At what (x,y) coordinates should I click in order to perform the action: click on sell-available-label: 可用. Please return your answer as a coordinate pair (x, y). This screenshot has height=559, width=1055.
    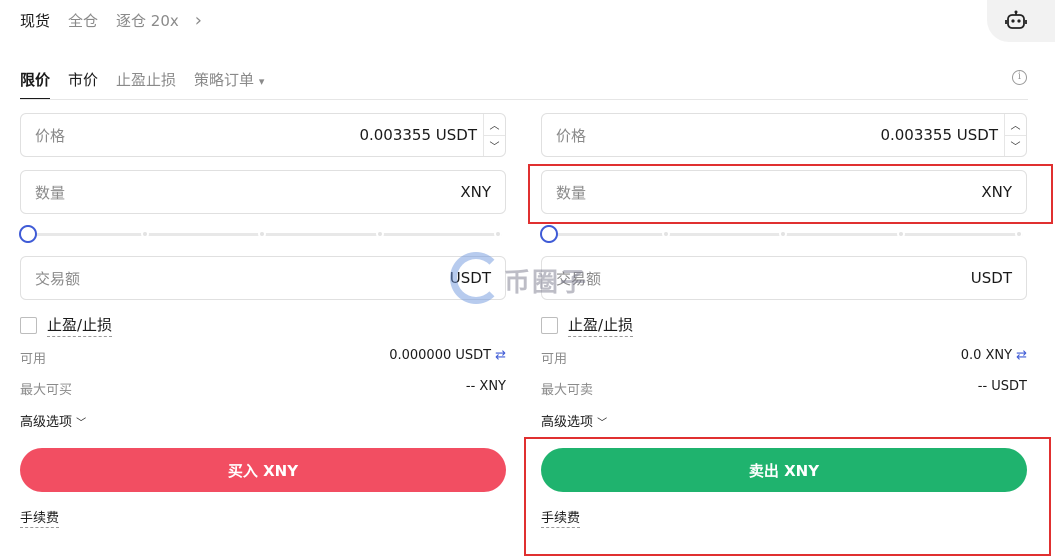
    Looking at the image, I should click on (554, 359).